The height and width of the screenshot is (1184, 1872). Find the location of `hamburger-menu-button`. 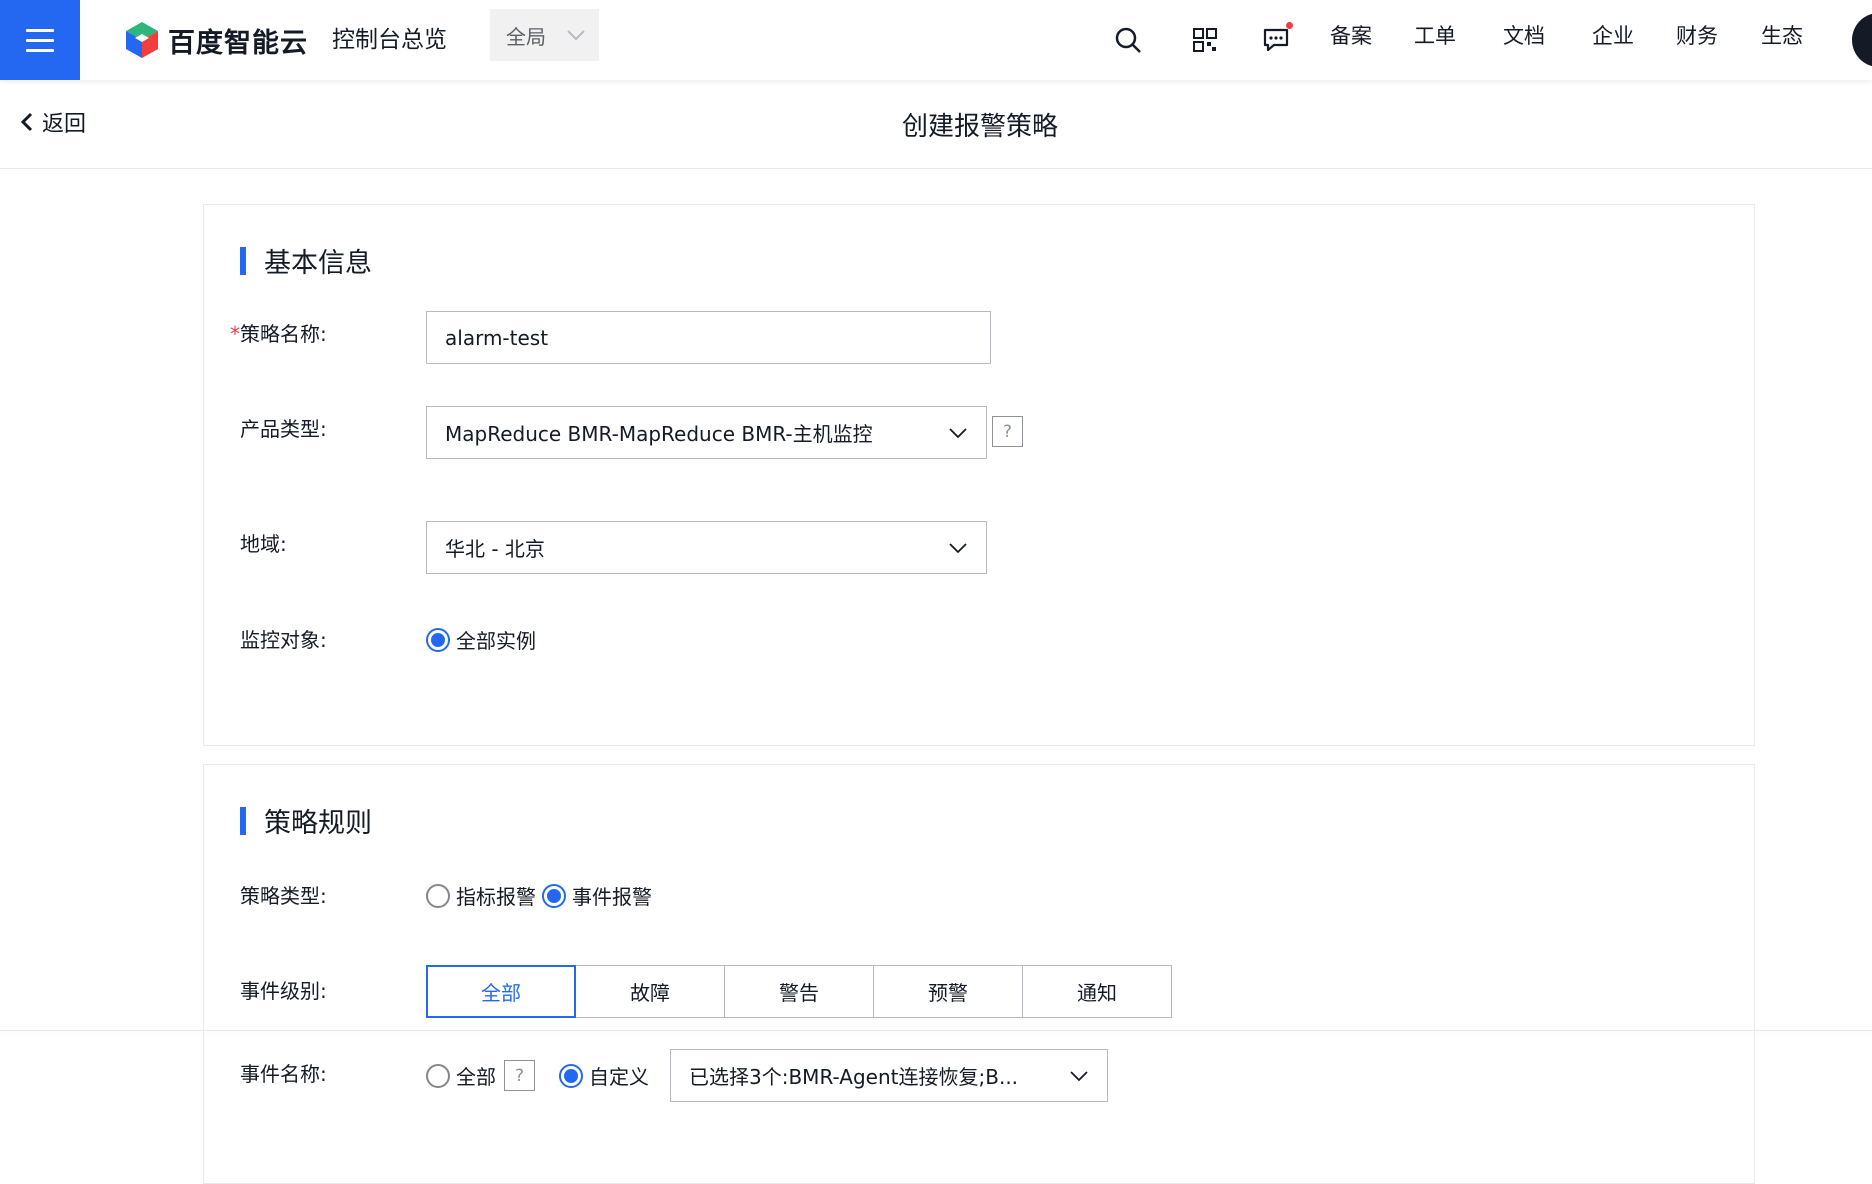

hamburger-menu-button is located at coordinates (40, 40).